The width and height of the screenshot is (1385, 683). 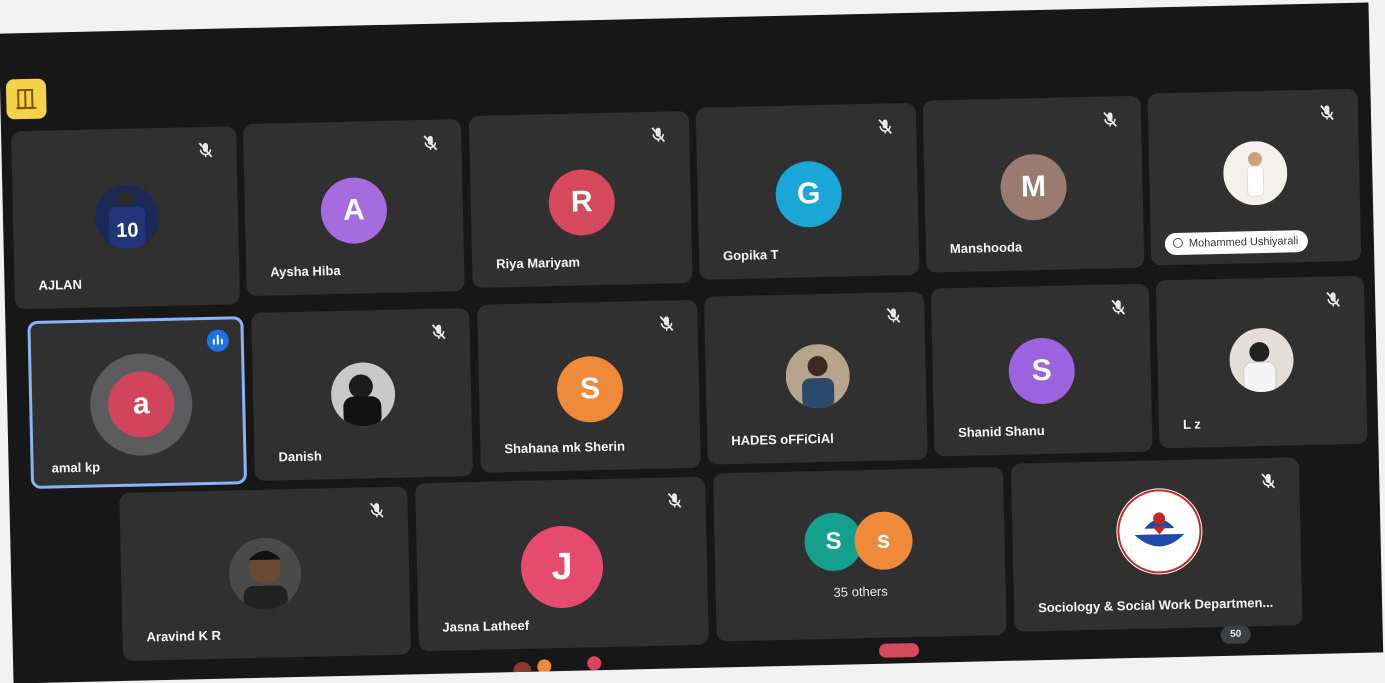 What do you see at coordinates (183, 636) in the screenshot?
I see `participant-name: Aravind K R` at bounding box center [183, 636].